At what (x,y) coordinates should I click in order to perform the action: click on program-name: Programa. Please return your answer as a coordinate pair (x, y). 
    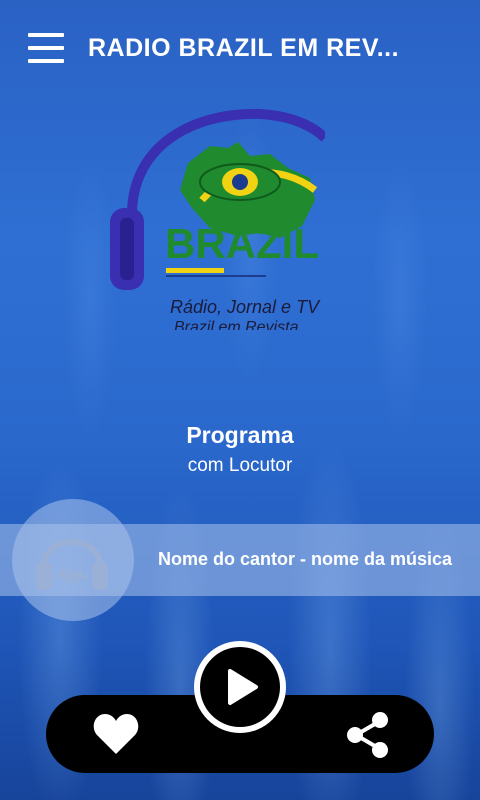
    Looking at the image, I should click on (240, 435).